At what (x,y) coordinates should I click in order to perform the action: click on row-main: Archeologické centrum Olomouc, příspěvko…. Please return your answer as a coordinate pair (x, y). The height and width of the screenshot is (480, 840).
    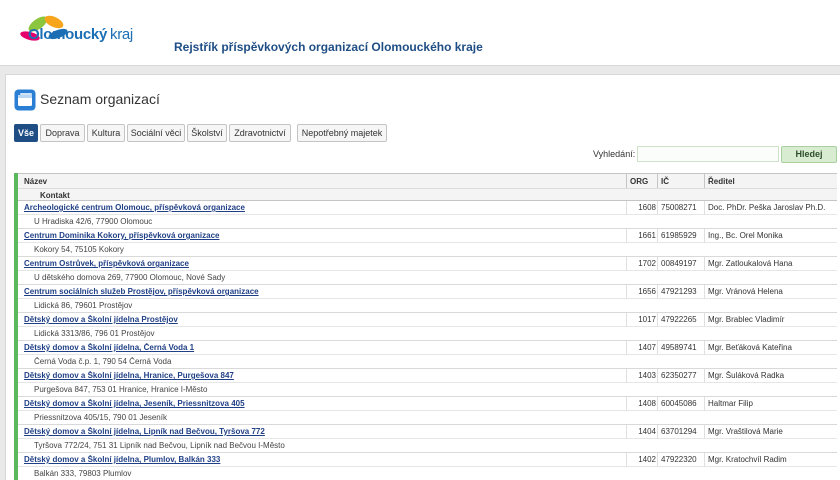
    Looking at the image, I should click on (427, 208).